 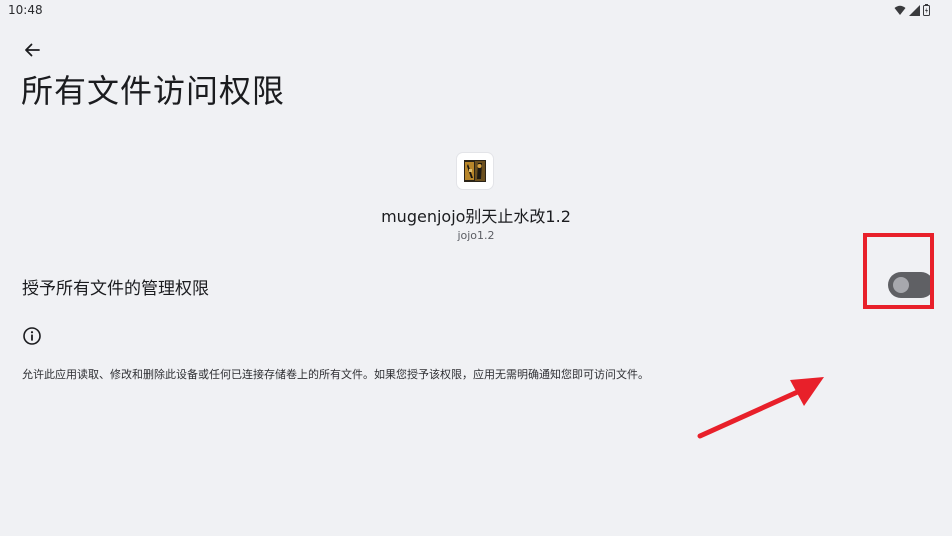 I want to click on annotation-arrow-icon, so click(x=760, y=408).